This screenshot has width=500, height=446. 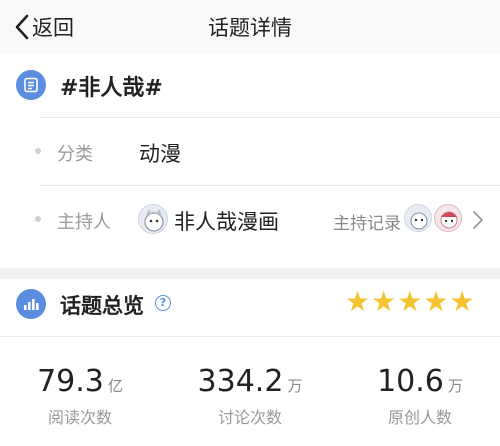 What do you see at coordinates (250, 273) in the screenshot?
I see `section-separator` at bounding box center [250, 273].